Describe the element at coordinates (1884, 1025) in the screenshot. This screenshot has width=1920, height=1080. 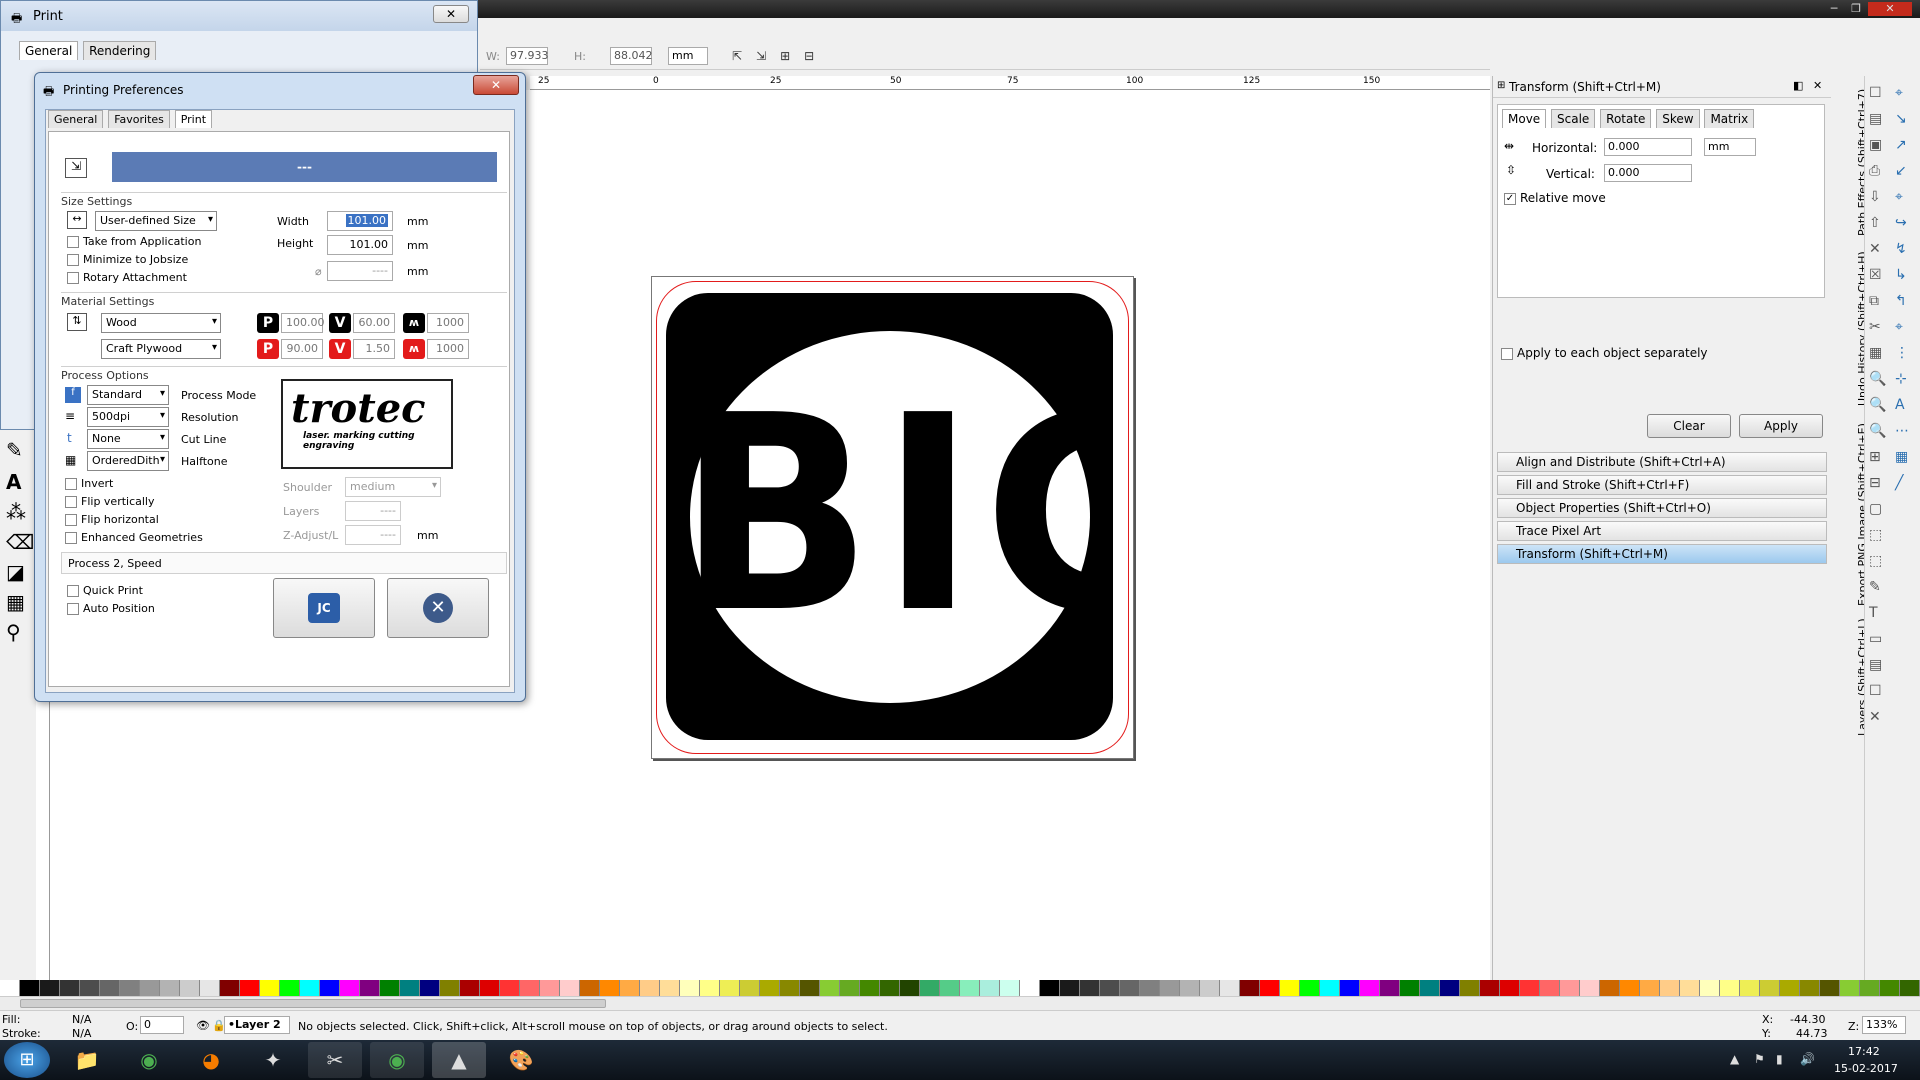
I see `zoom-input: 133%` at that location.